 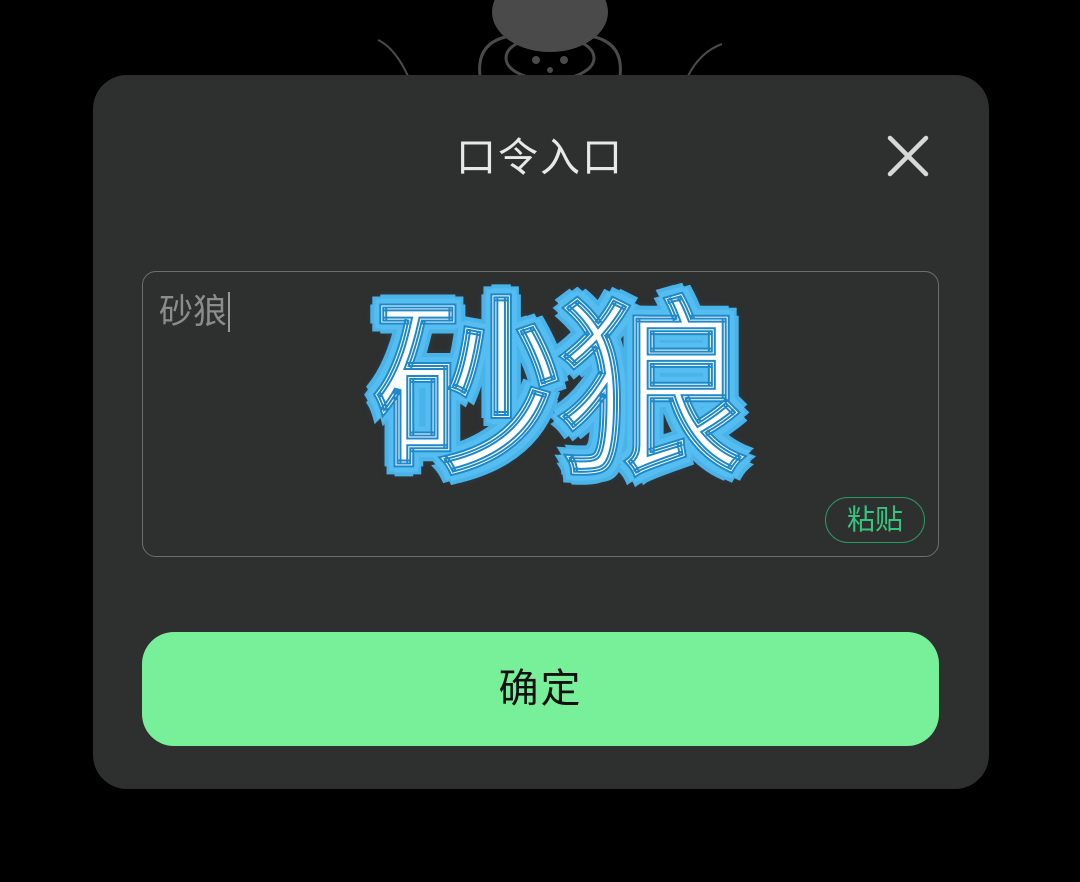 I want to click on confirm-button: 确定, so click(x=540, y=689).